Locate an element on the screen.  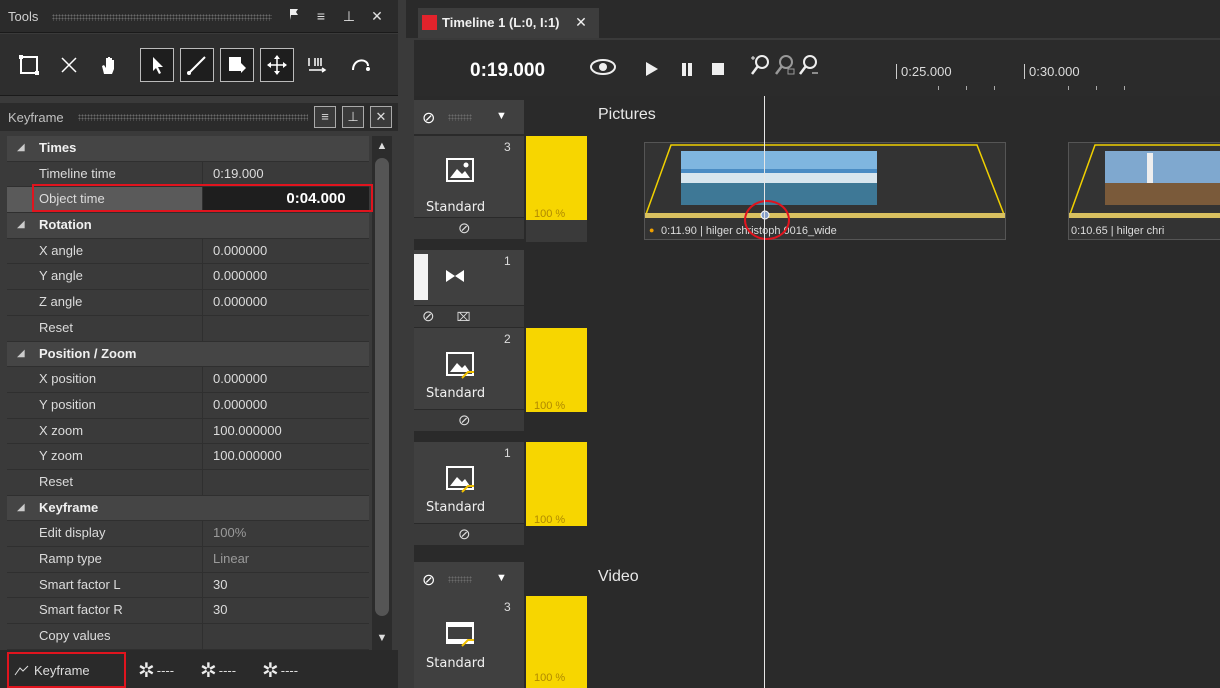
hand-icon is located at coordinates (109, 65).